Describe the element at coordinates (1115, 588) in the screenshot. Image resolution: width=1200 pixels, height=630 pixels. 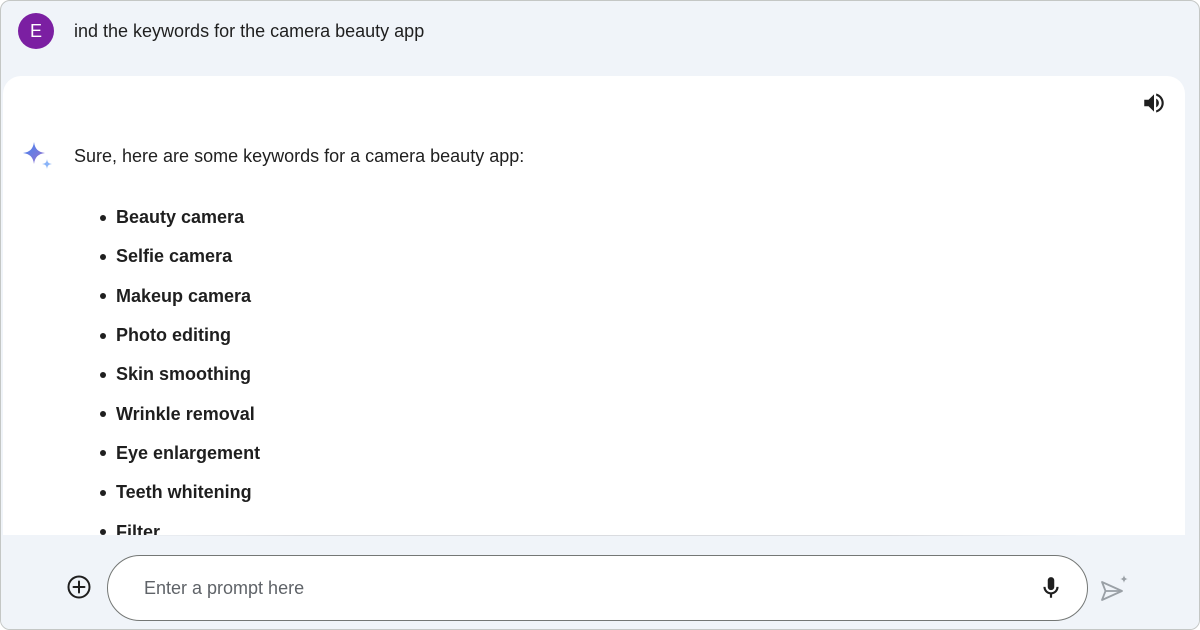
I see `send-icon` at that location.